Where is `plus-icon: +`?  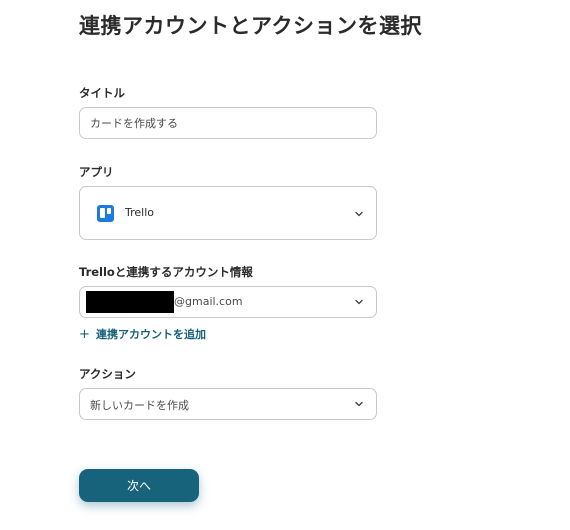
plus-icon: + is located at coordinates (84, 334).